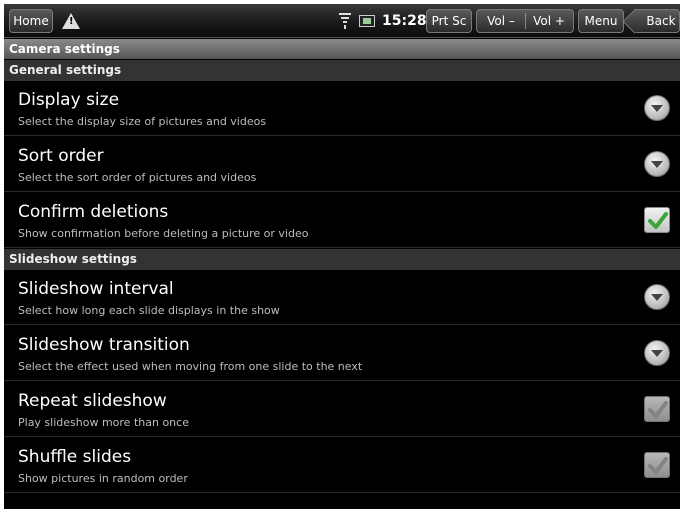 Image resolution: width=684 pixels, height=513 pixels. I want to click on section-header-general: General settings, so click(342, 70).